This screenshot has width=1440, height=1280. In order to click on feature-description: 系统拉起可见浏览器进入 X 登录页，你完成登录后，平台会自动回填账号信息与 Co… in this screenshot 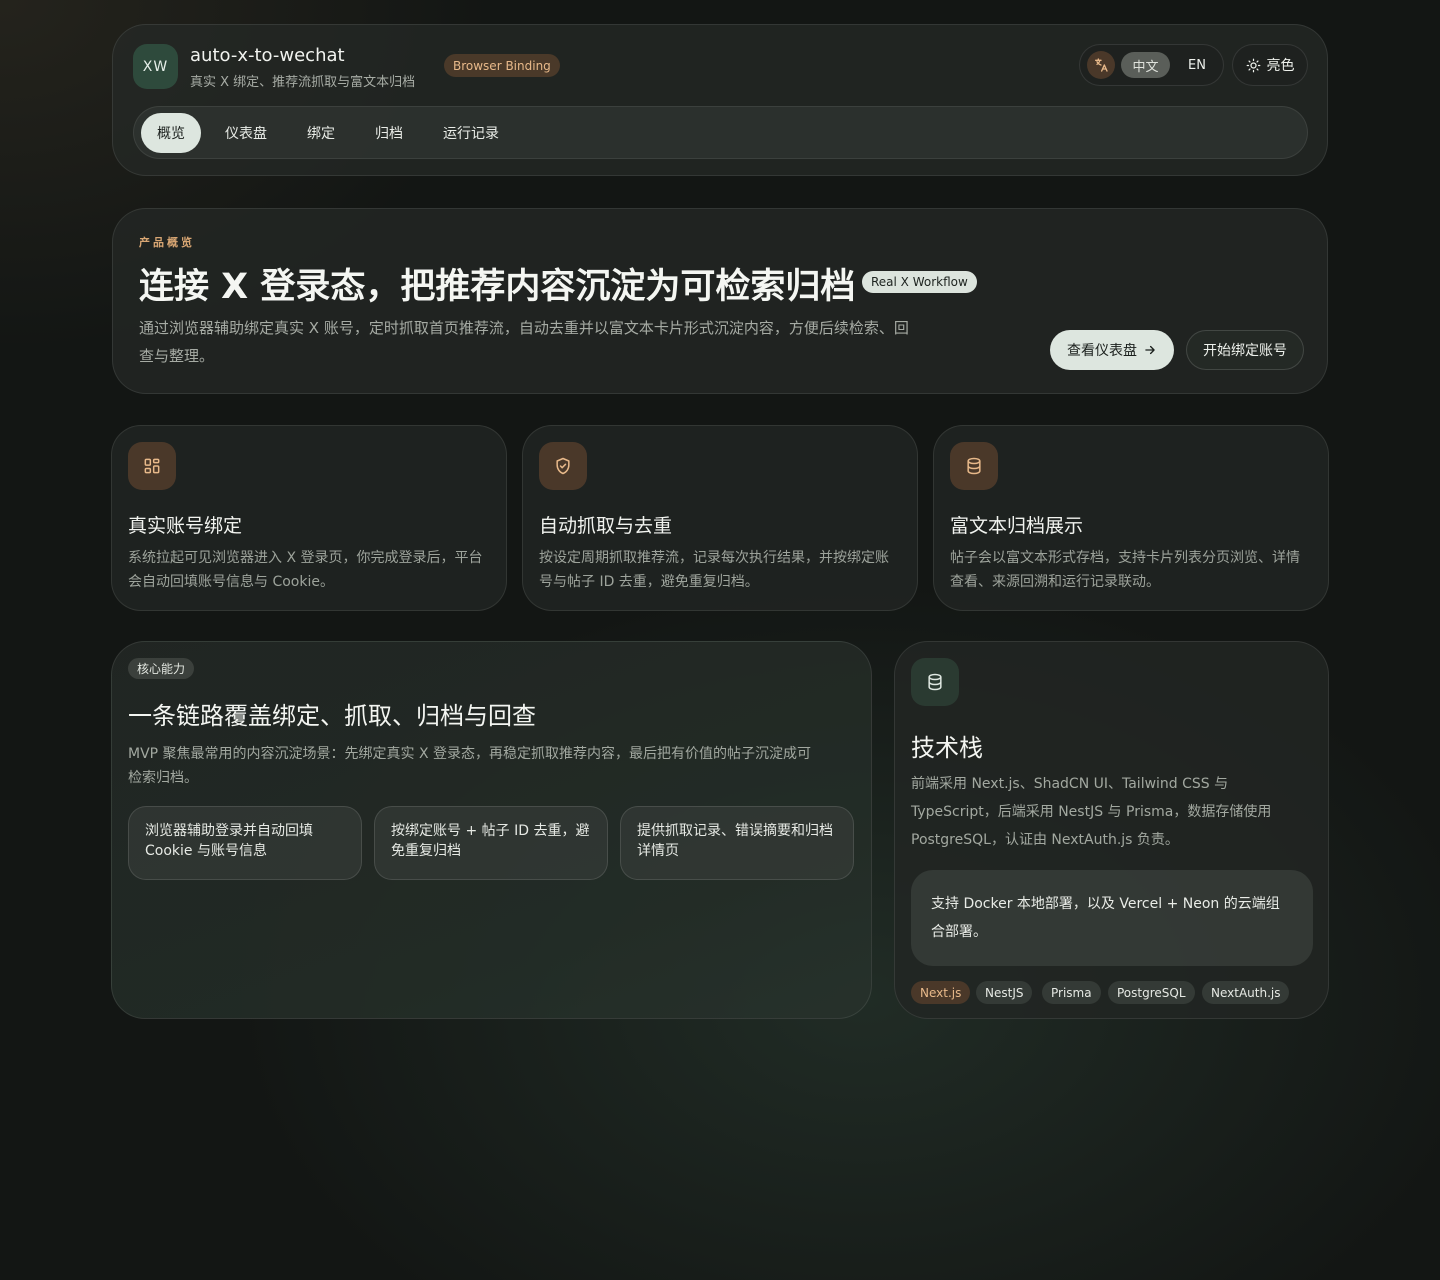, I will do `click(305, 570)`.